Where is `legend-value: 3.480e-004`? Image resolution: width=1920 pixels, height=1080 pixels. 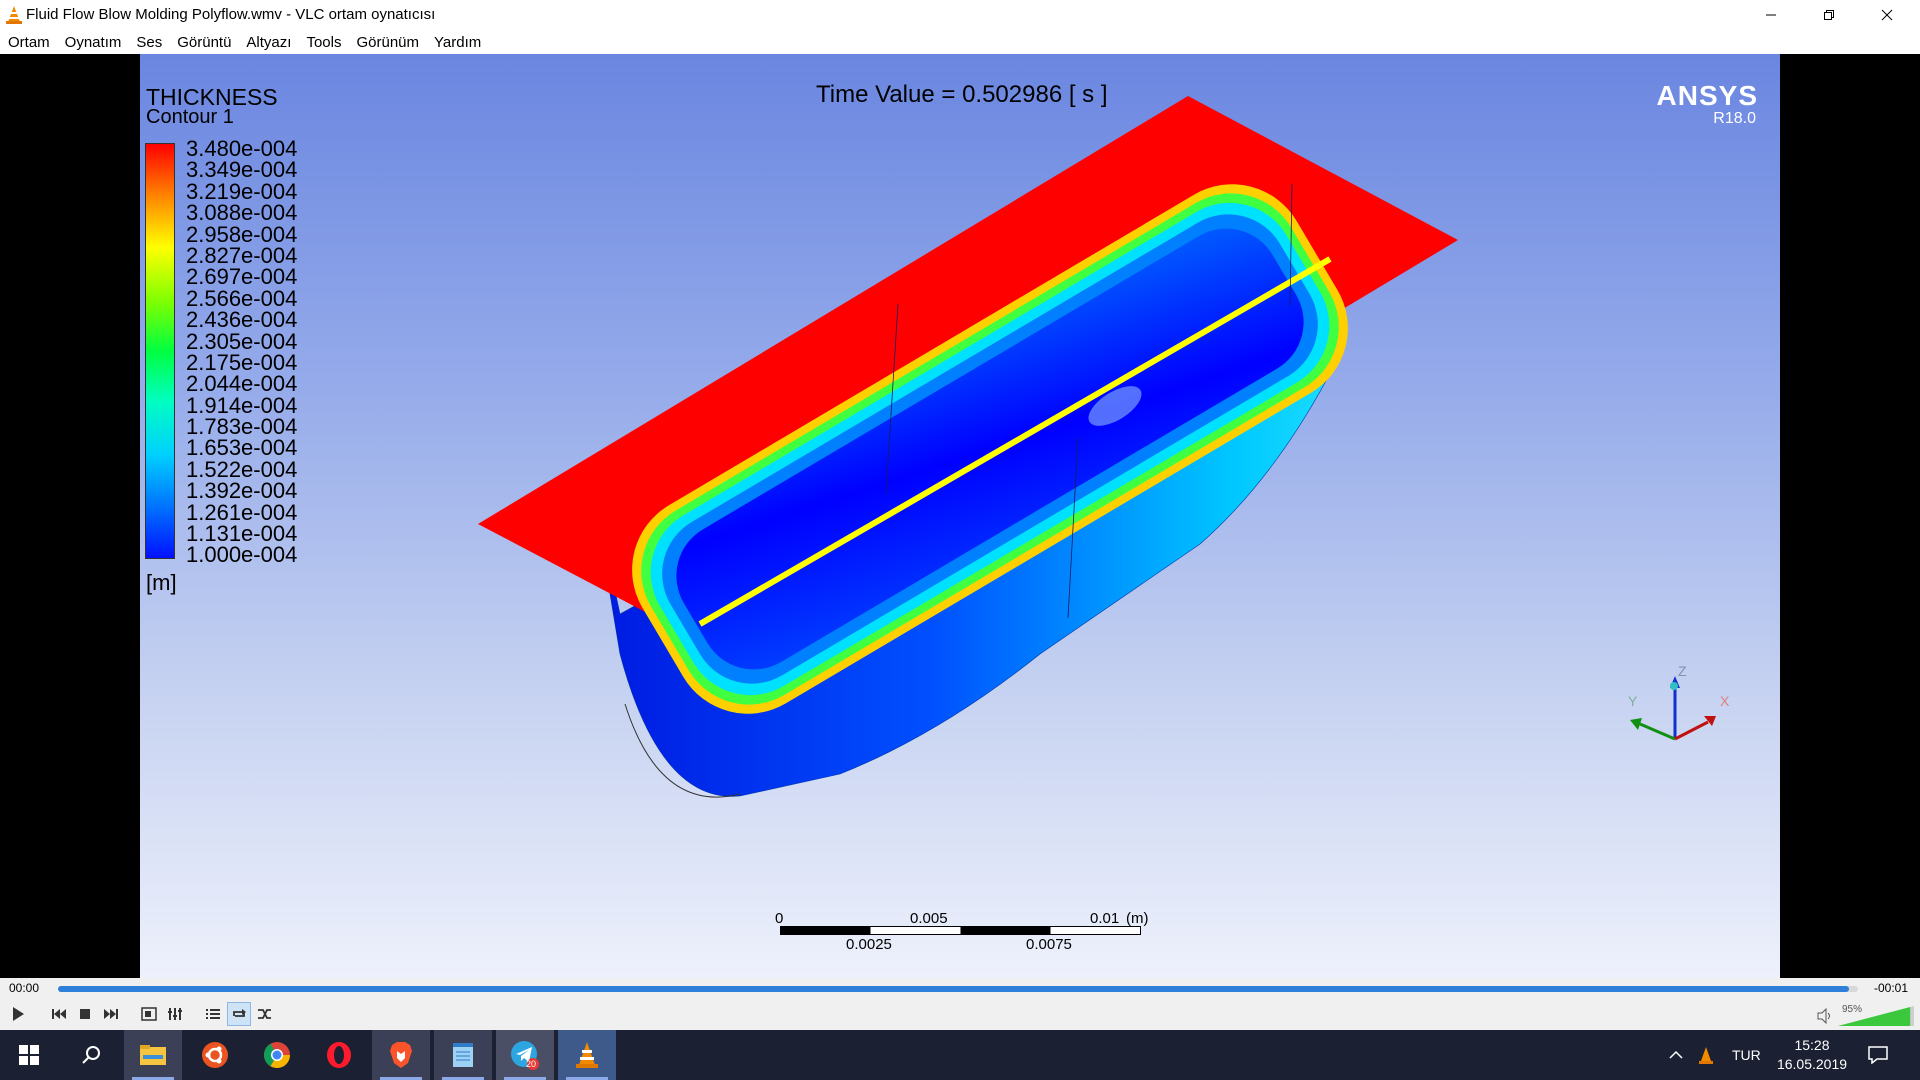
legend-value: 3.480e-004 is located at coordinates (242, 148).